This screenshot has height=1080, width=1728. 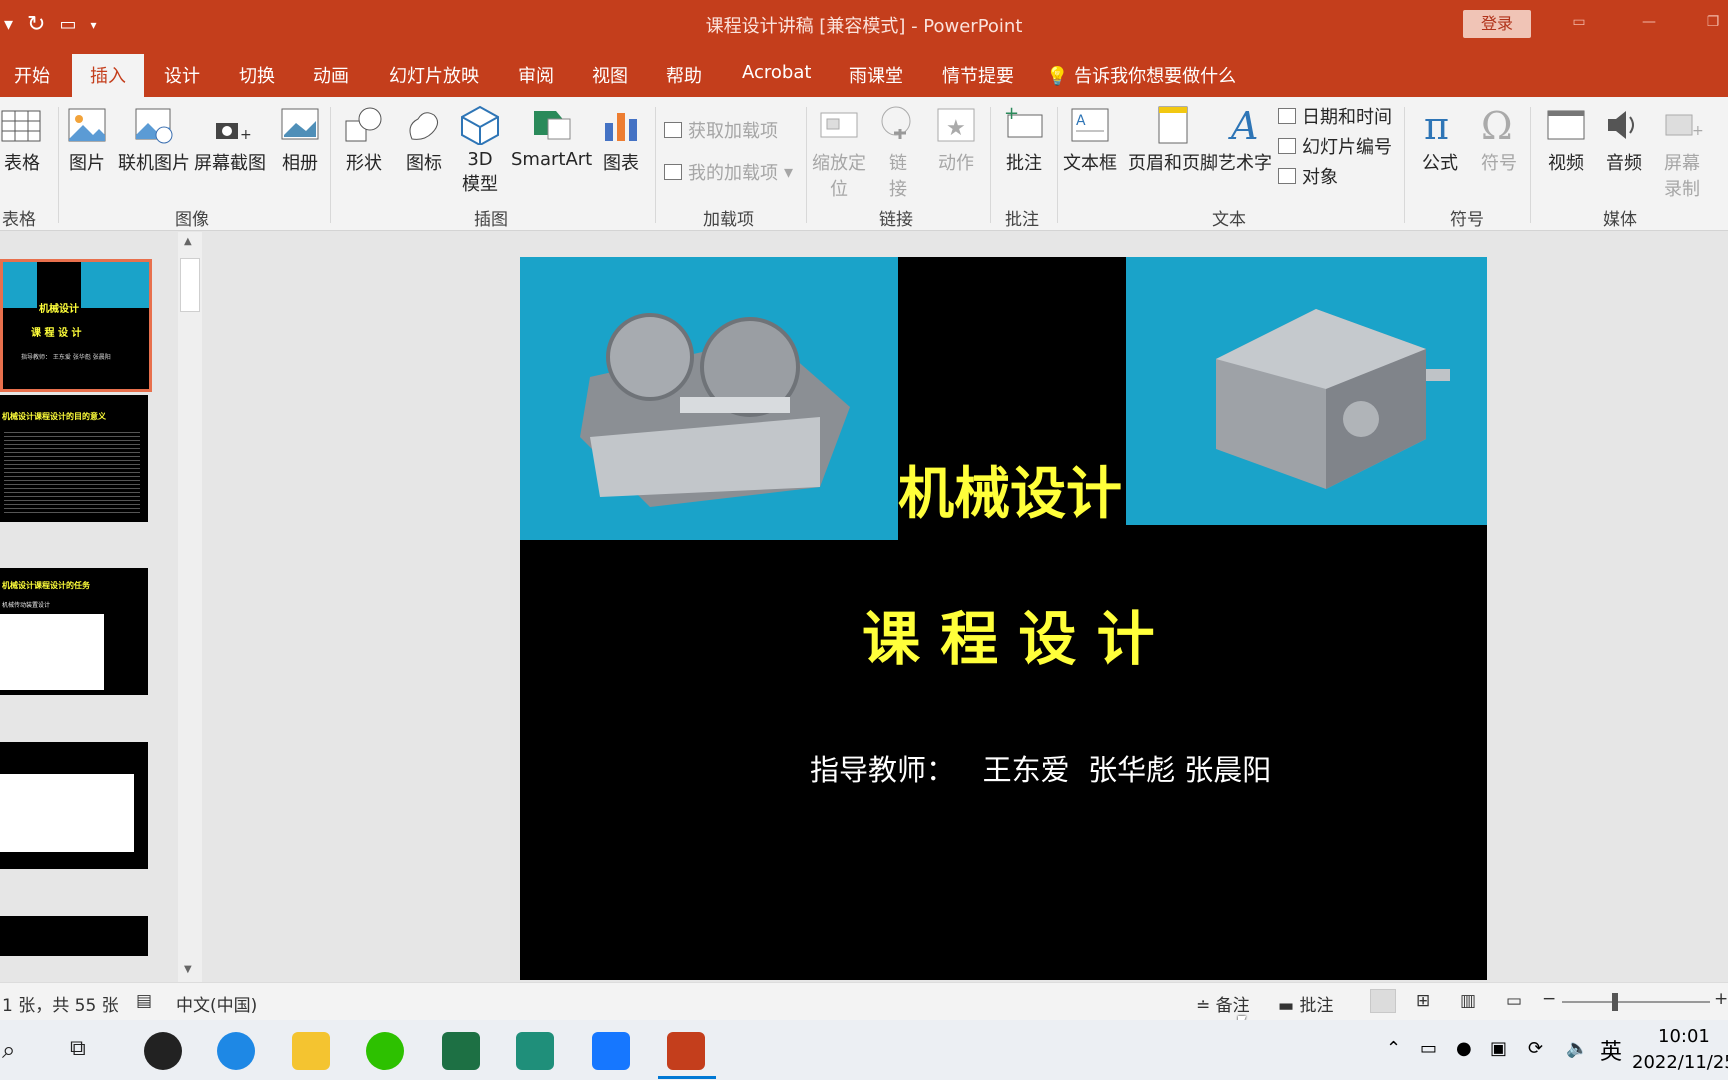 I want to click on battery-icon: ▭, so click(x=1428, y=1048).